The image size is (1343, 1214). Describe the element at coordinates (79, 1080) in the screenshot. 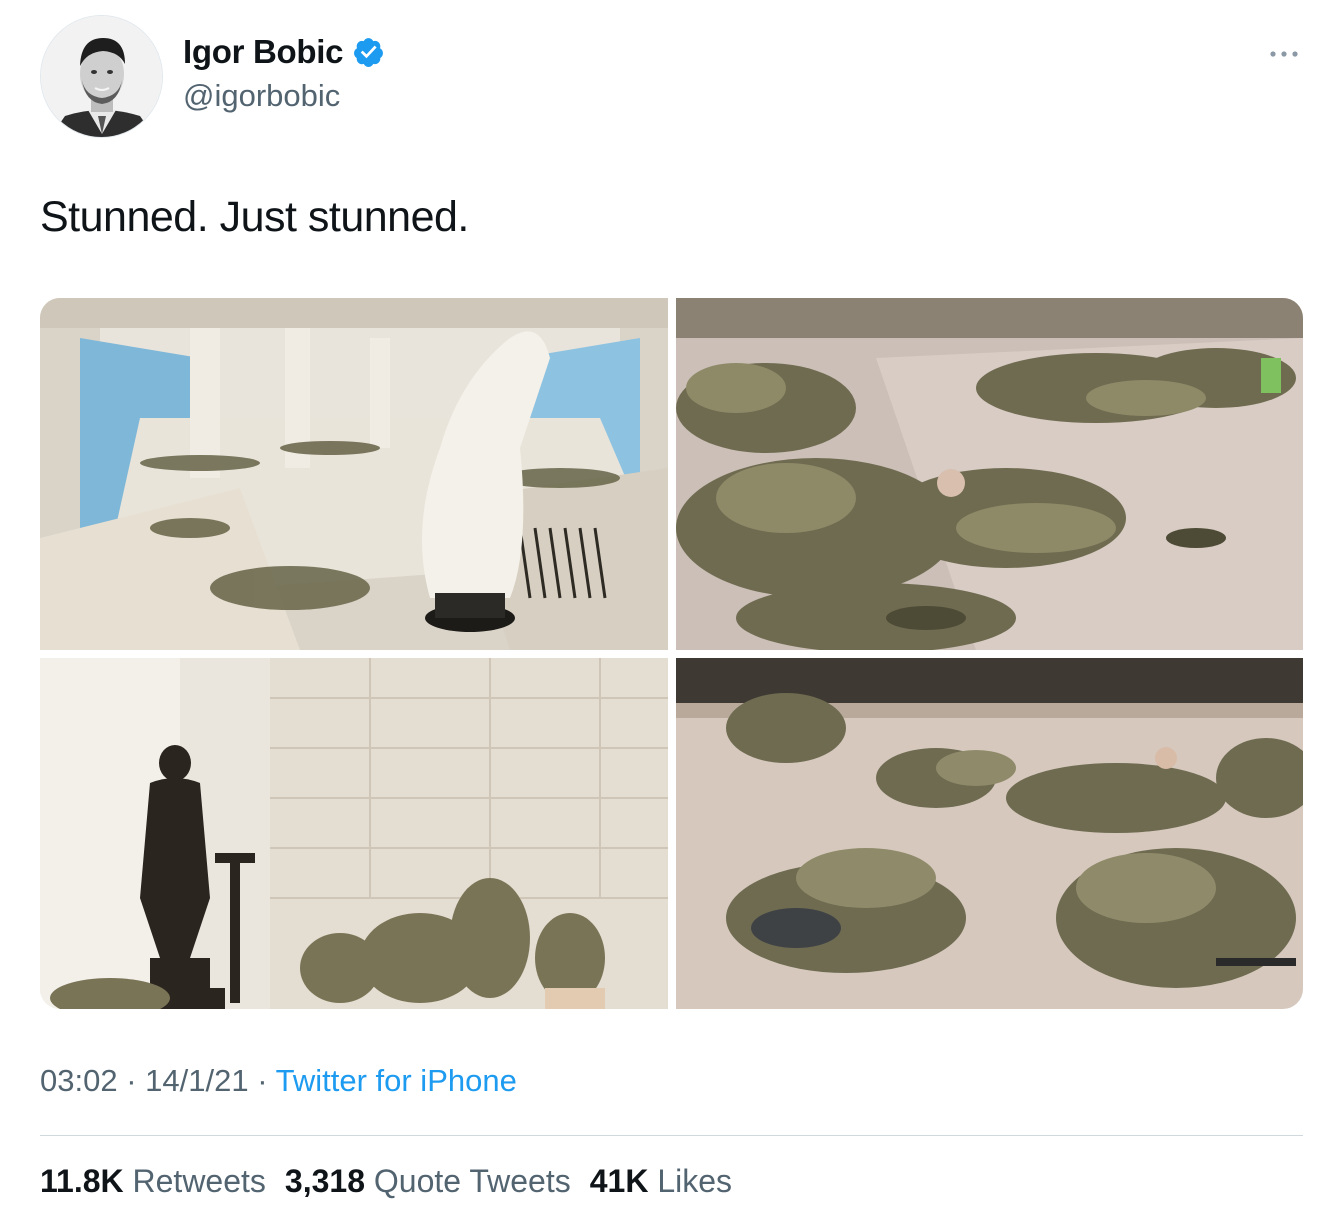

I see `tweet-time: 03:02` at that location.